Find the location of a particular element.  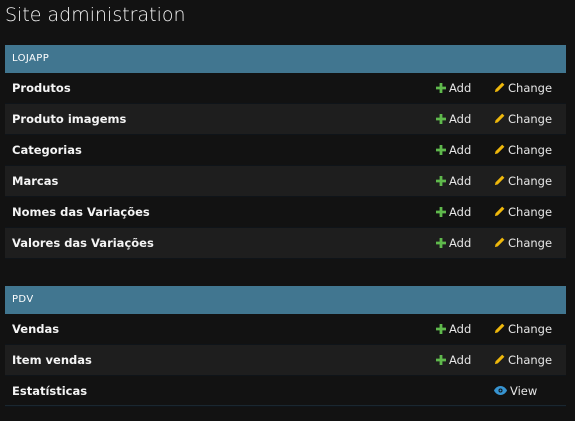

model-link: Nomes das Variações is located at coordinates (81, 212).